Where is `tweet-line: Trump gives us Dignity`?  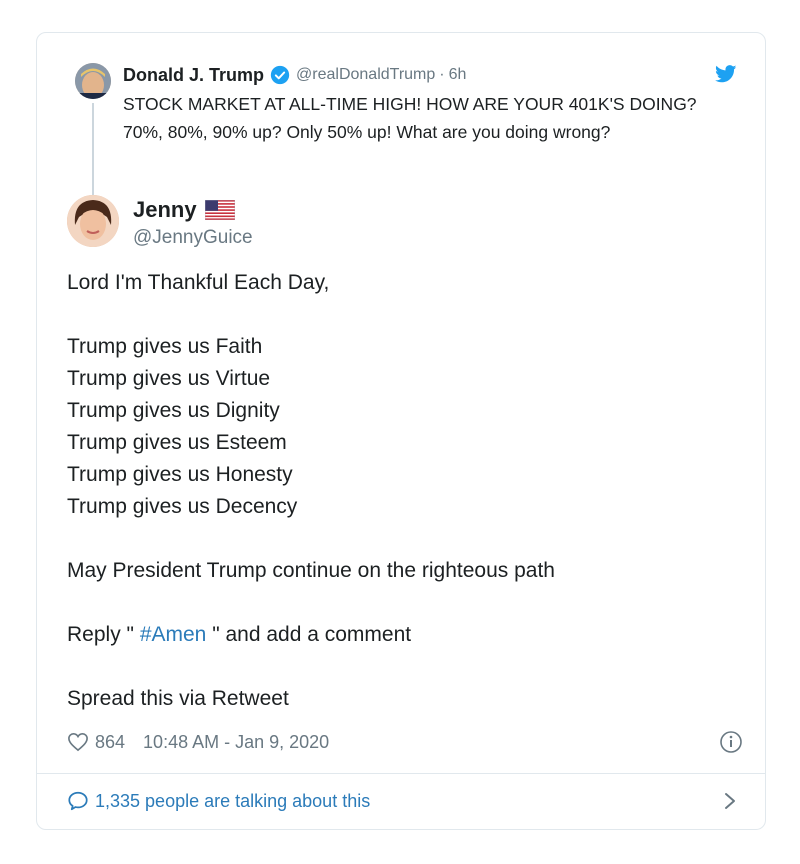 tweet-line: Trump gives us Dignity is located at coordinates (173, 410).